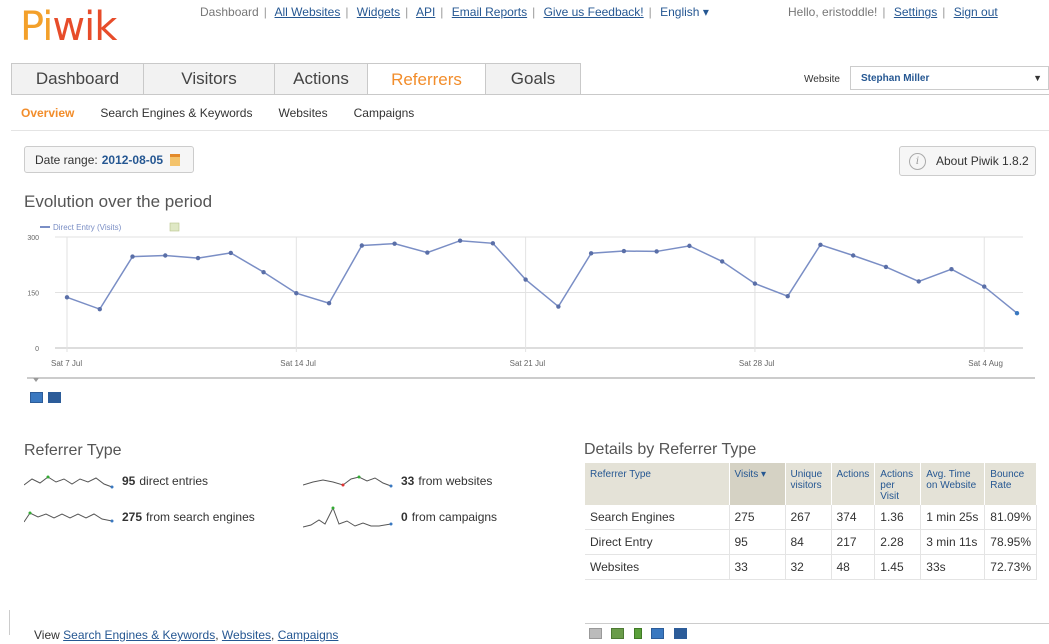 The height and width of the screenshot is (644, 1049). I want to click on top-link-all-websites: All Websites, so click(308, 12).